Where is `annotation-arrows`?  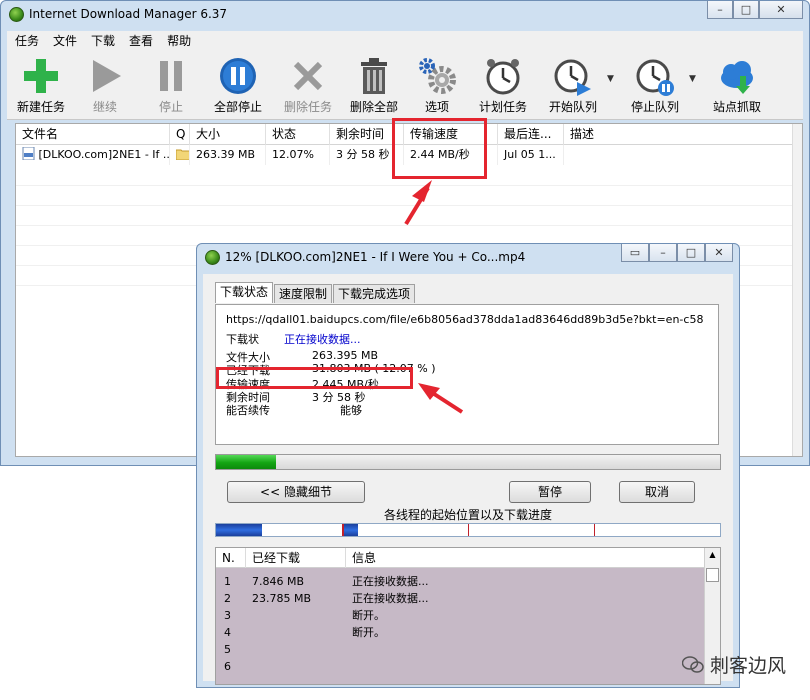 annotation-arrows is located at coordinates (434, 297).